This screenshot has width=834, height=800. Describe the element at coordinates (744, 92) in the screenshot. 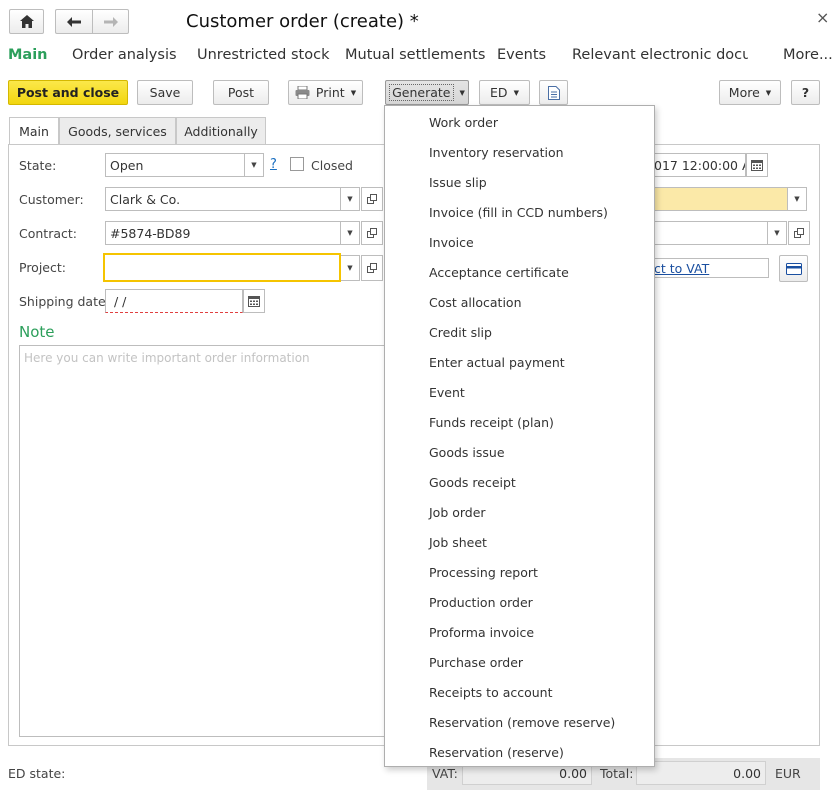

I see `more-label: More` at that location.